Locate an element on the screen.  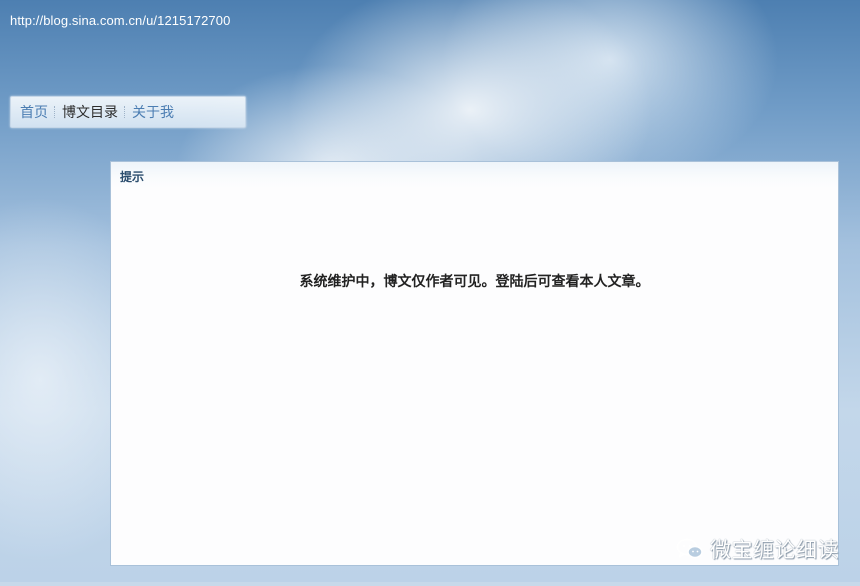
watermark-text: 微宝缠论细读 is located at coordinates (774, 550).